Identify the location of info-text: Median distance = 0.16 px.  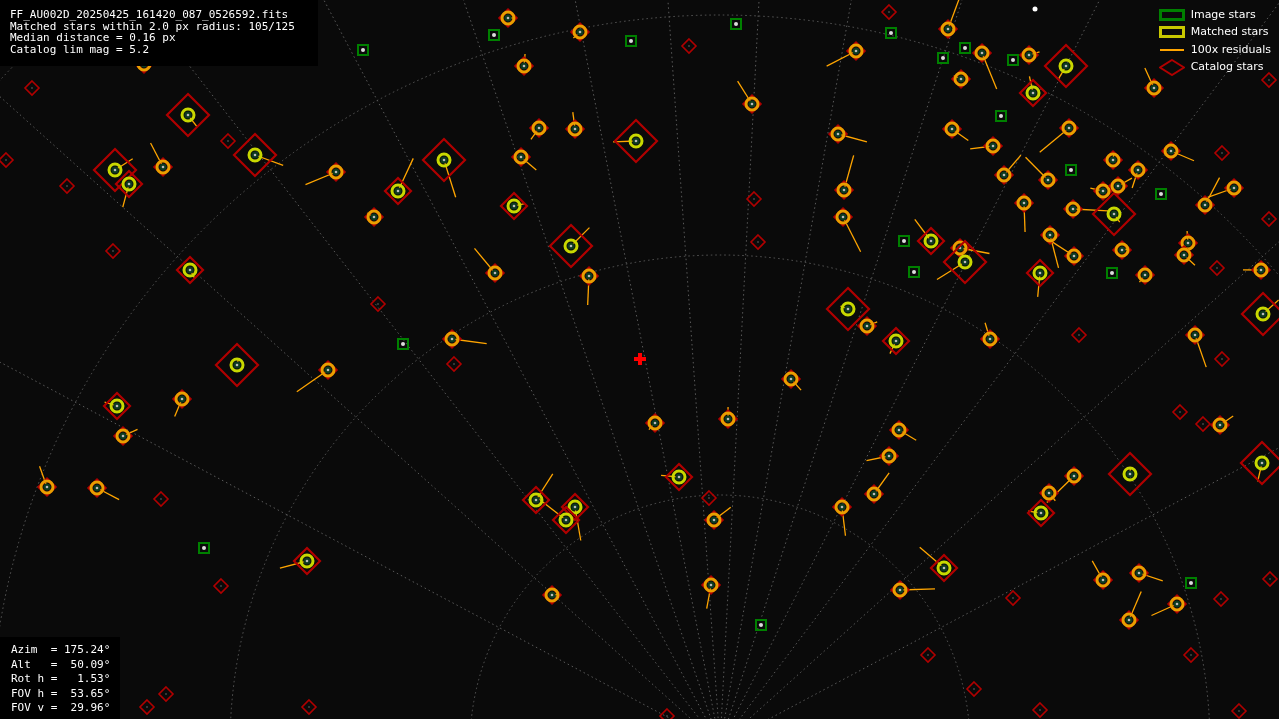
(93, 38).